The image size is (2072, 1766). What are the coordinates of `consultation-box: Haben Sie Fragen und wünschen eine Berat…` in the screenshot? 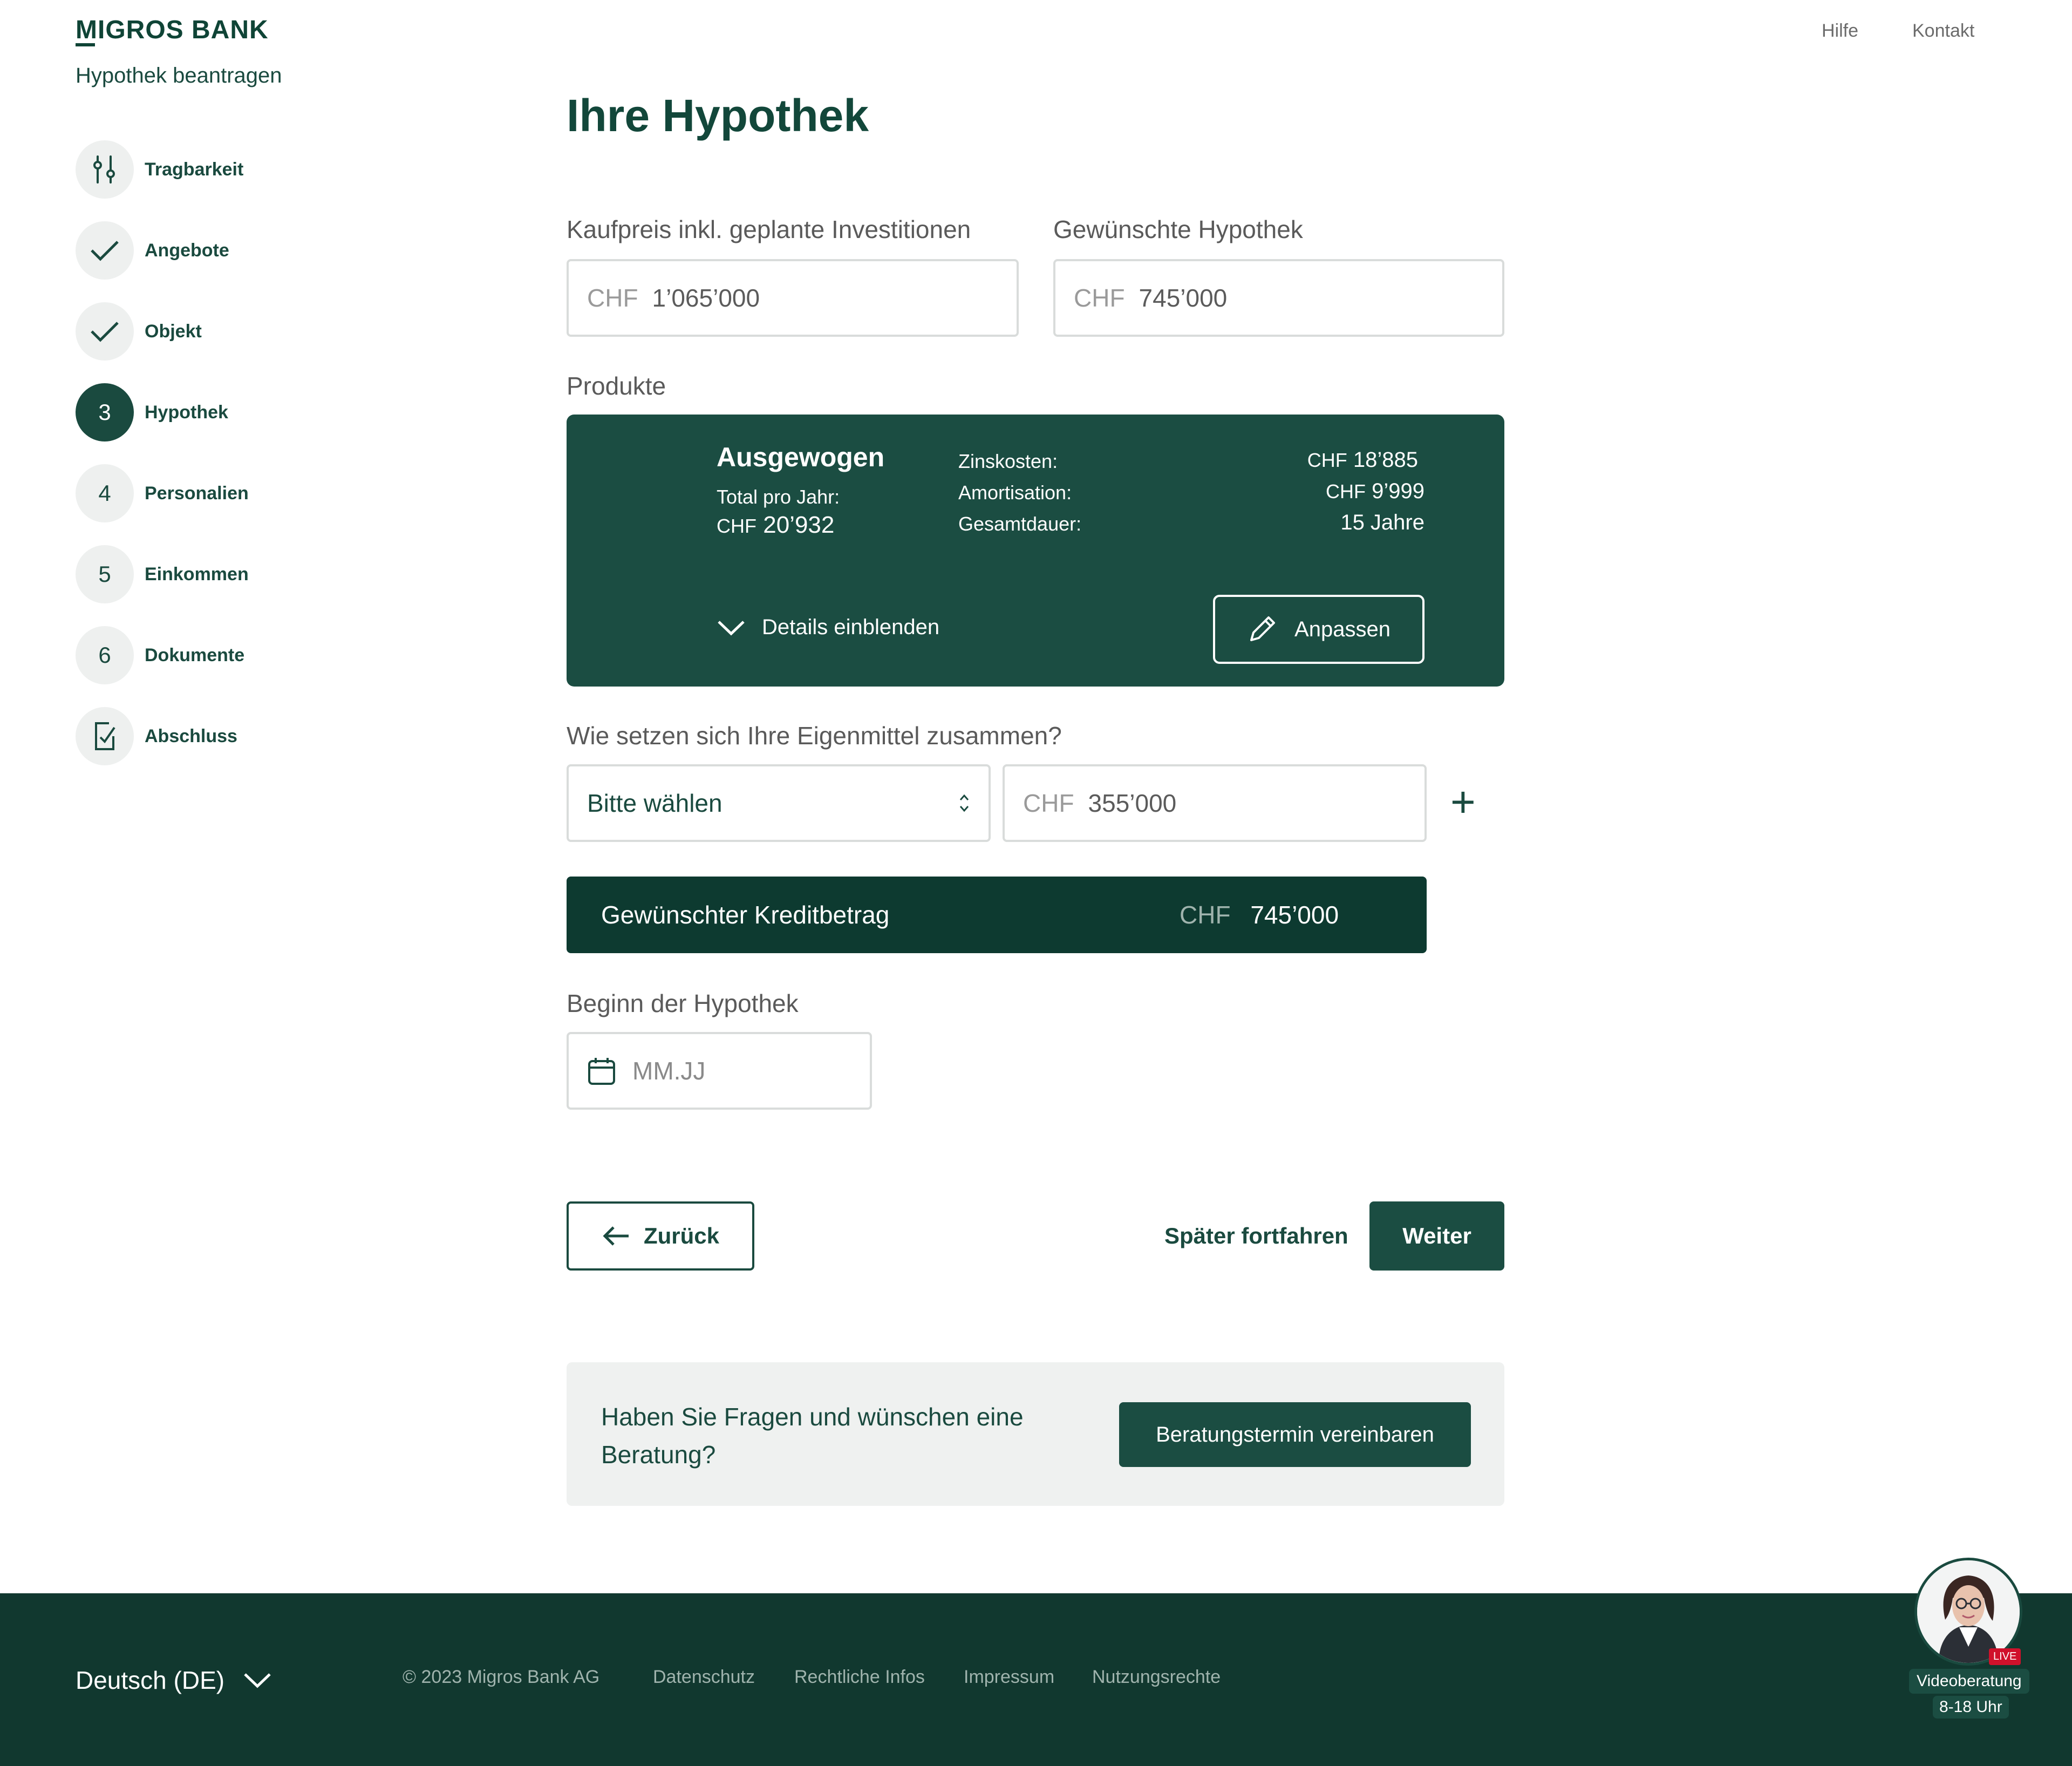 It's located at (1035, 1434).